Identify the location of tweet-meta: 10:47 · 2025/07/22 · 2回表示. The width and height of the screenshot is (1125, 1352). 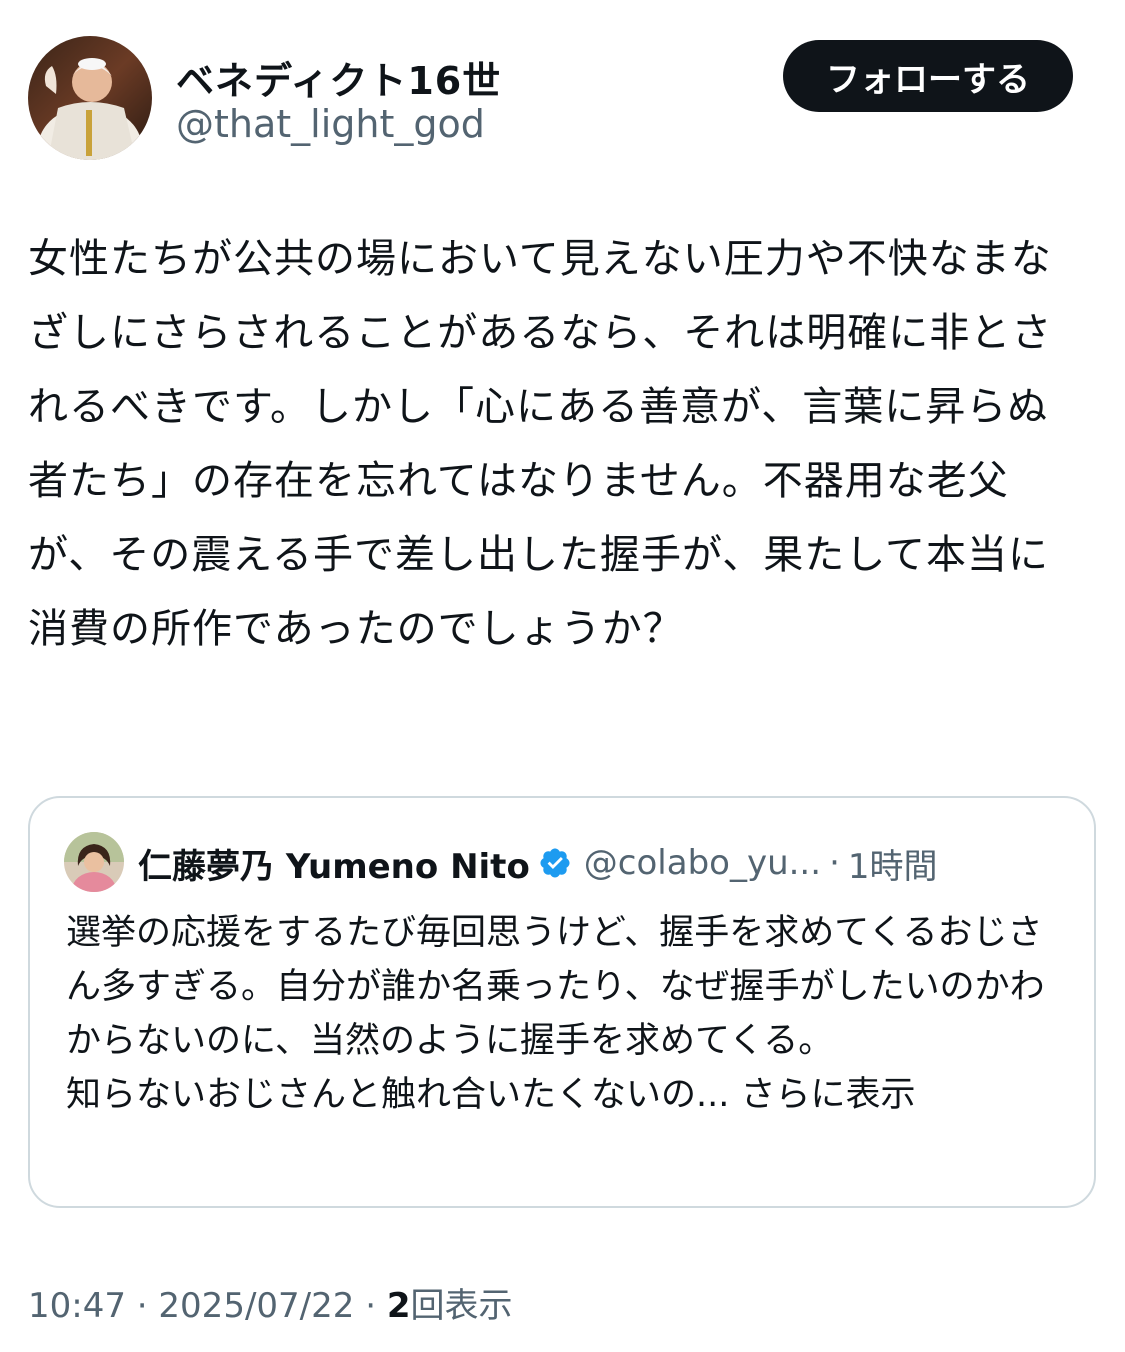
(270, 1302).